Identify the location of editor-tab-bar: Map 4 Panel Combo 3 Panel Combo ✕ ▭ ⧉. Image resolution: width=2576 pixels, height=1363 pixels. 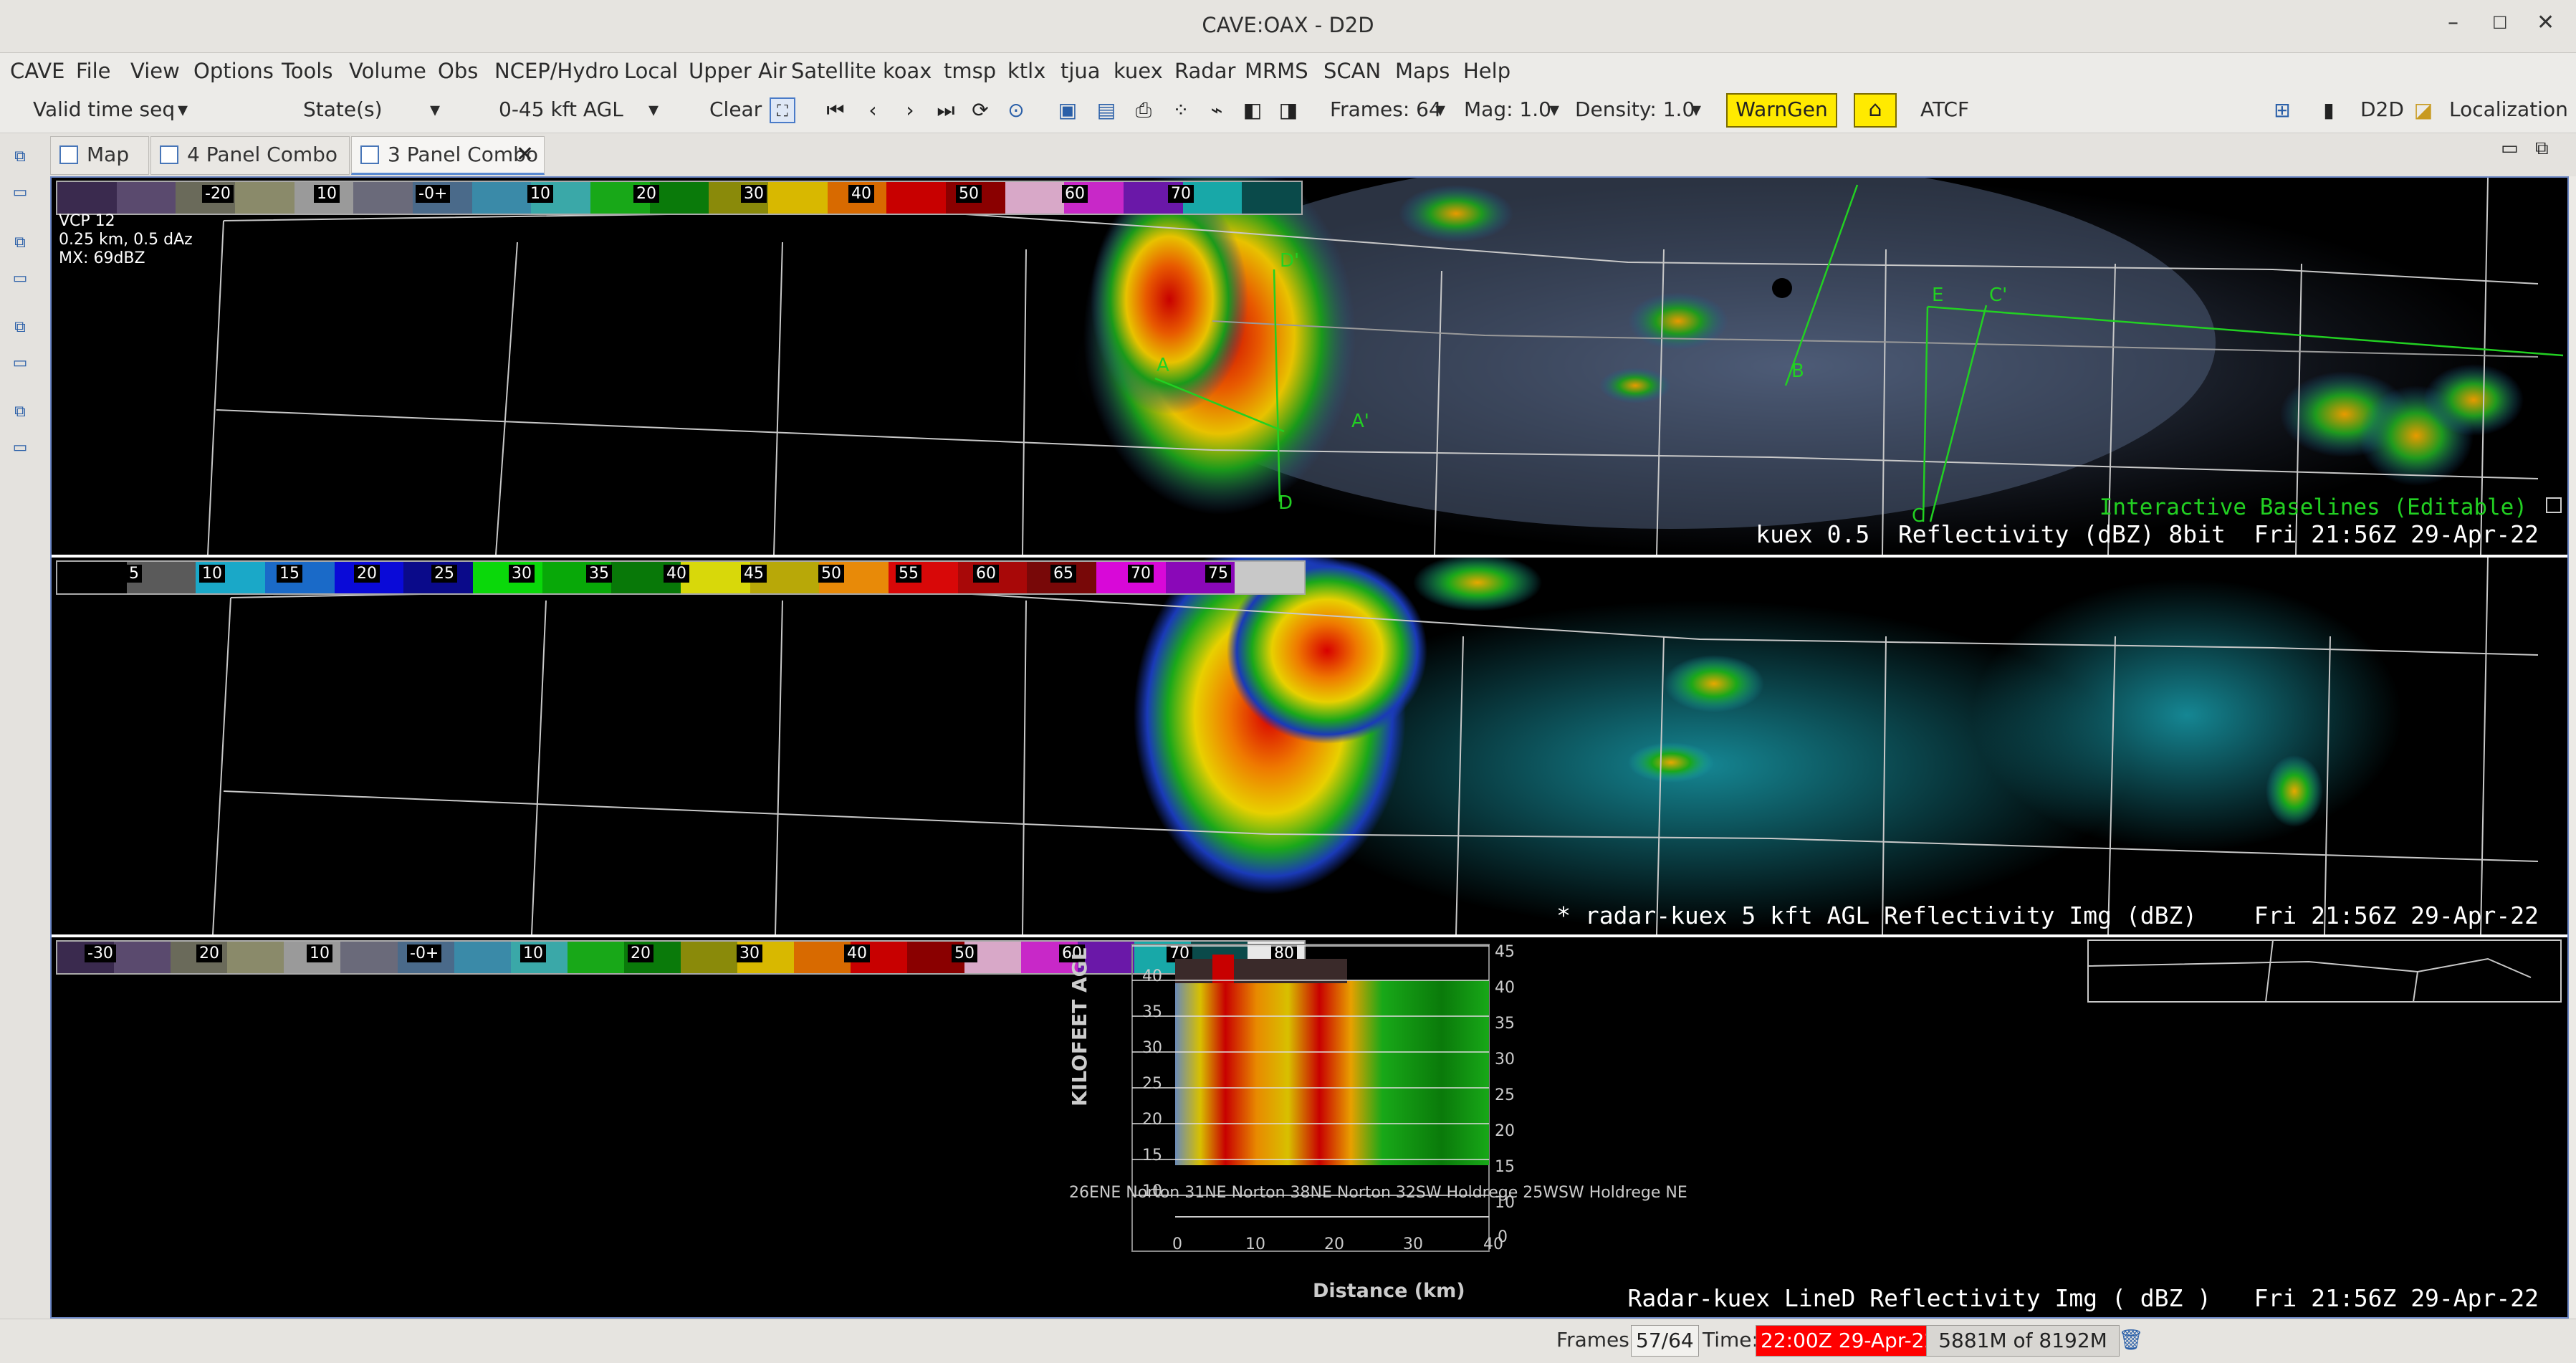
(1313, 154).